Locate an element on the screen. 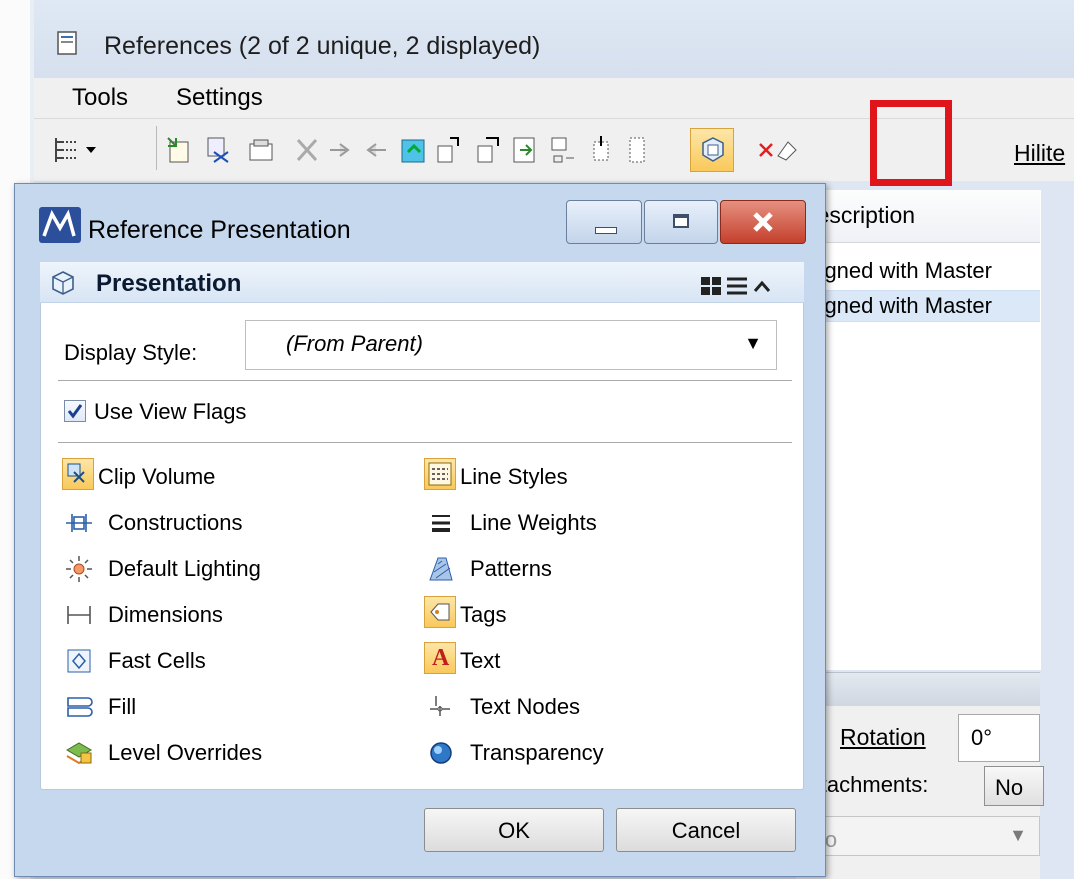 The width and height of the screenshot is (1074, 879). minimize-button is located at coordinates (604, 222).